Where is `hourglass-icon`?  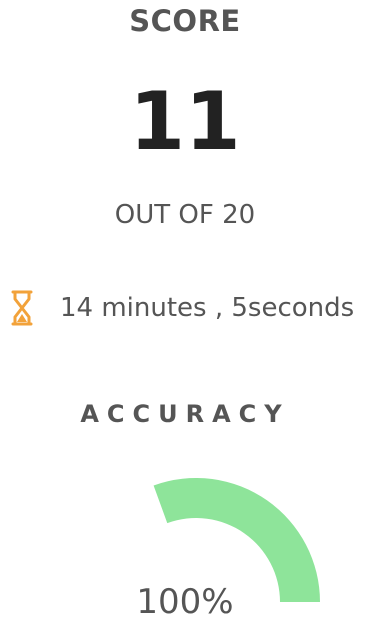
hourglass-icon is located at coordinates (22, 308).